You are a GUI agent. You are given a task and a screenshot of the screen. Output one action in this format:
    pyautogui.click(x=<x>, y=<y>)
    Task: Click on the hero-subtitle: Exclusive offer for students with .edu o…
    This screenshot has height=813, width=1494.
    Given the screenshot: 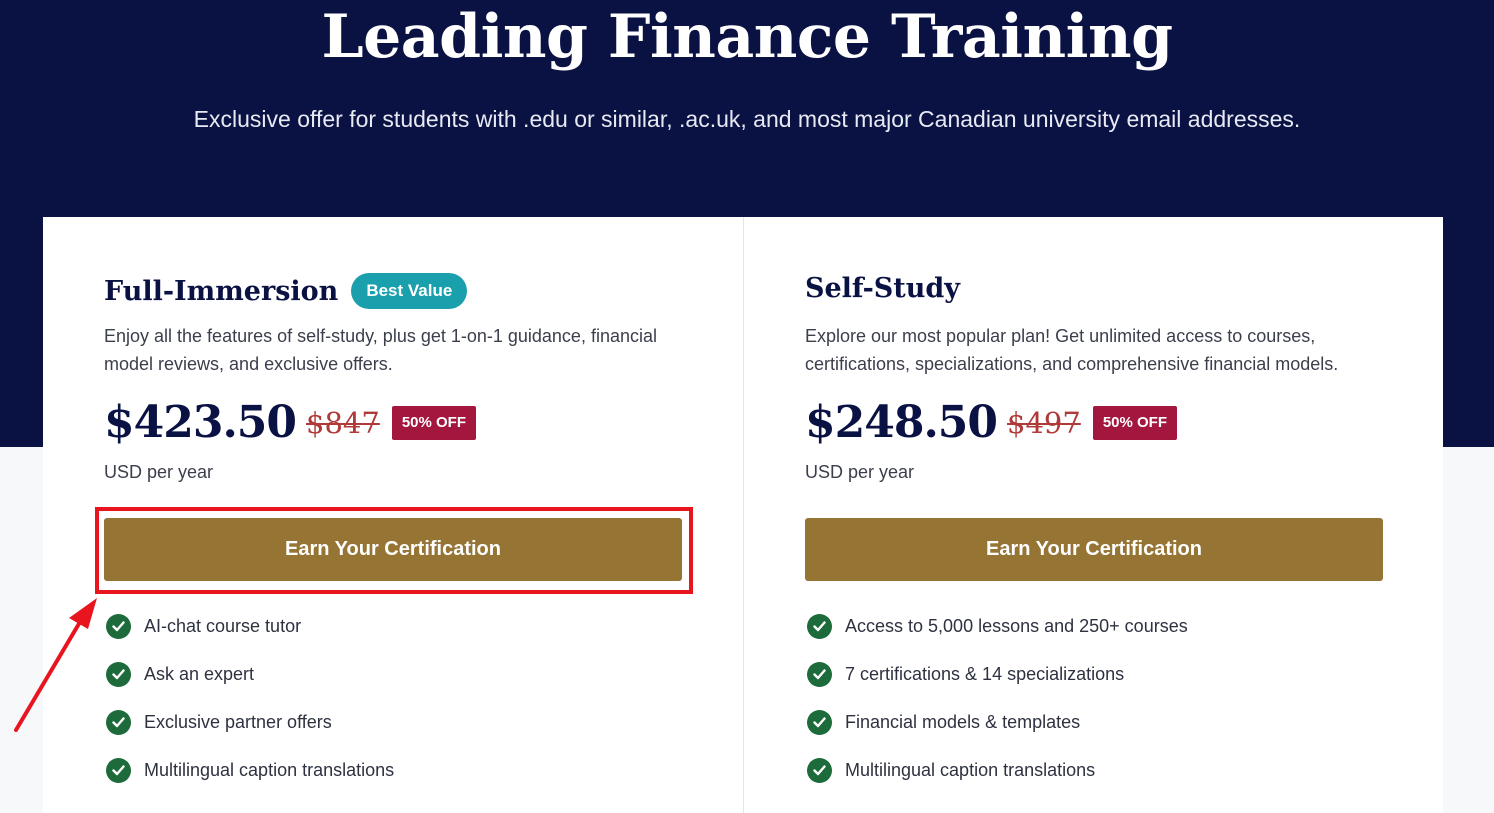 What is the action you would take?
    pyautogui.click(x=747, y=119)
    